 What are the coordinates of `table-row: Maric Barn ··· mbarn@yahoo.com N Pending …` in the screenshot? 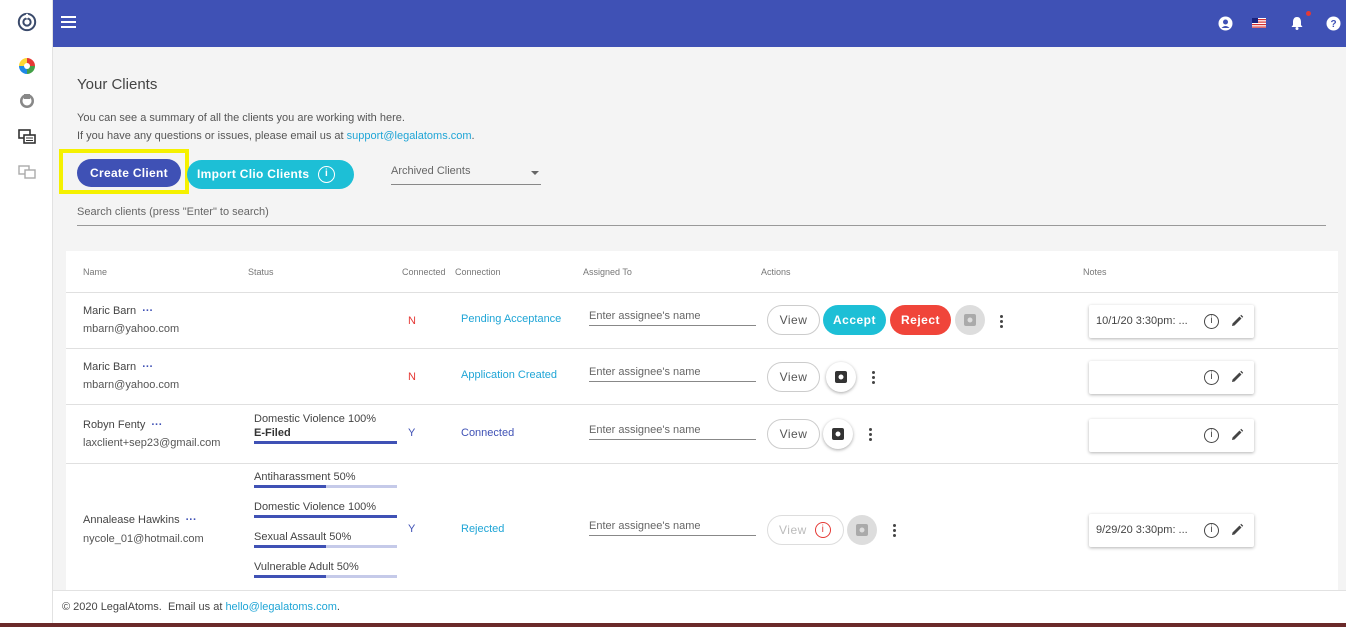 It's located at (702, 321).